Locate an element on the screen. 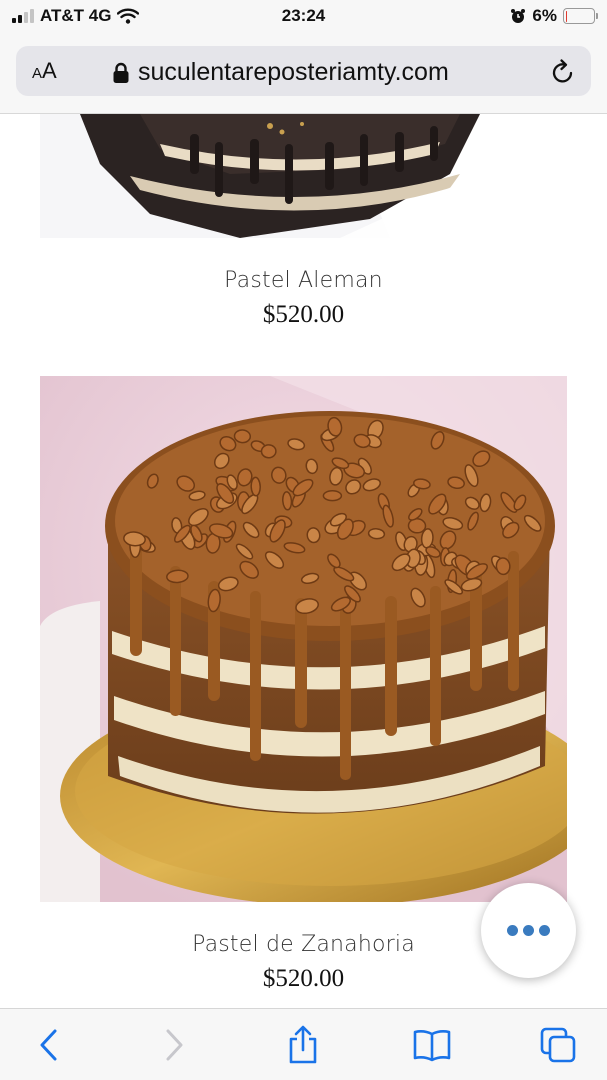  address-bar: AA suculentareposteriamty.com is located at coordinates (303, 71).